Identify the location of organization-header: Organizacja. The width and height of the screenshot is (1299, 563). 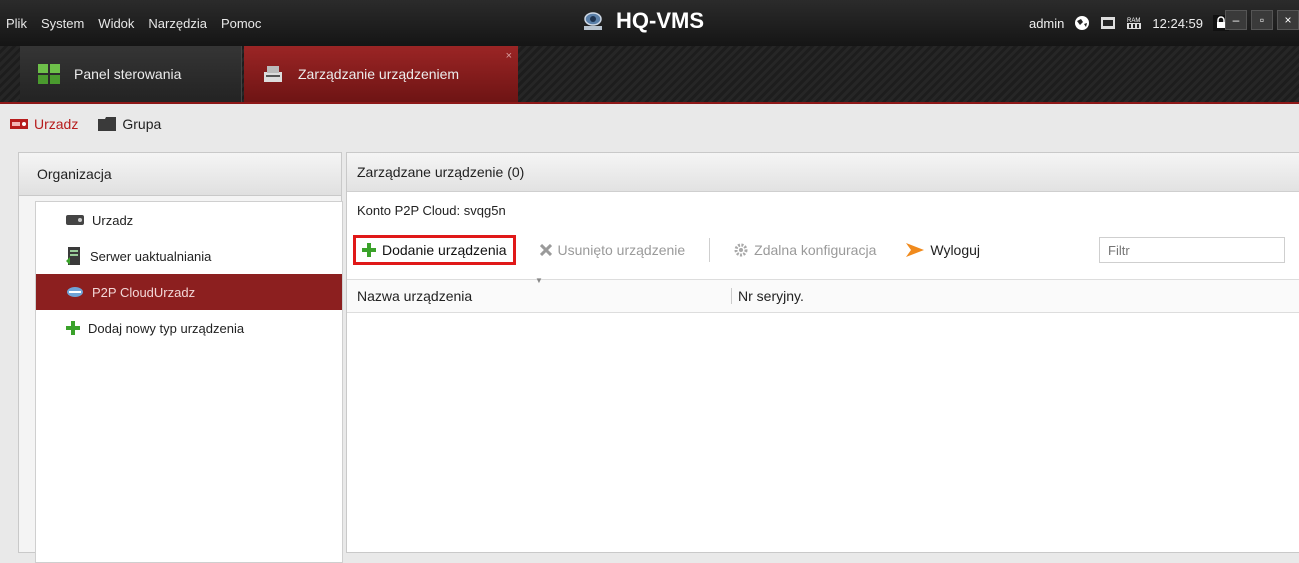
(180, 174).